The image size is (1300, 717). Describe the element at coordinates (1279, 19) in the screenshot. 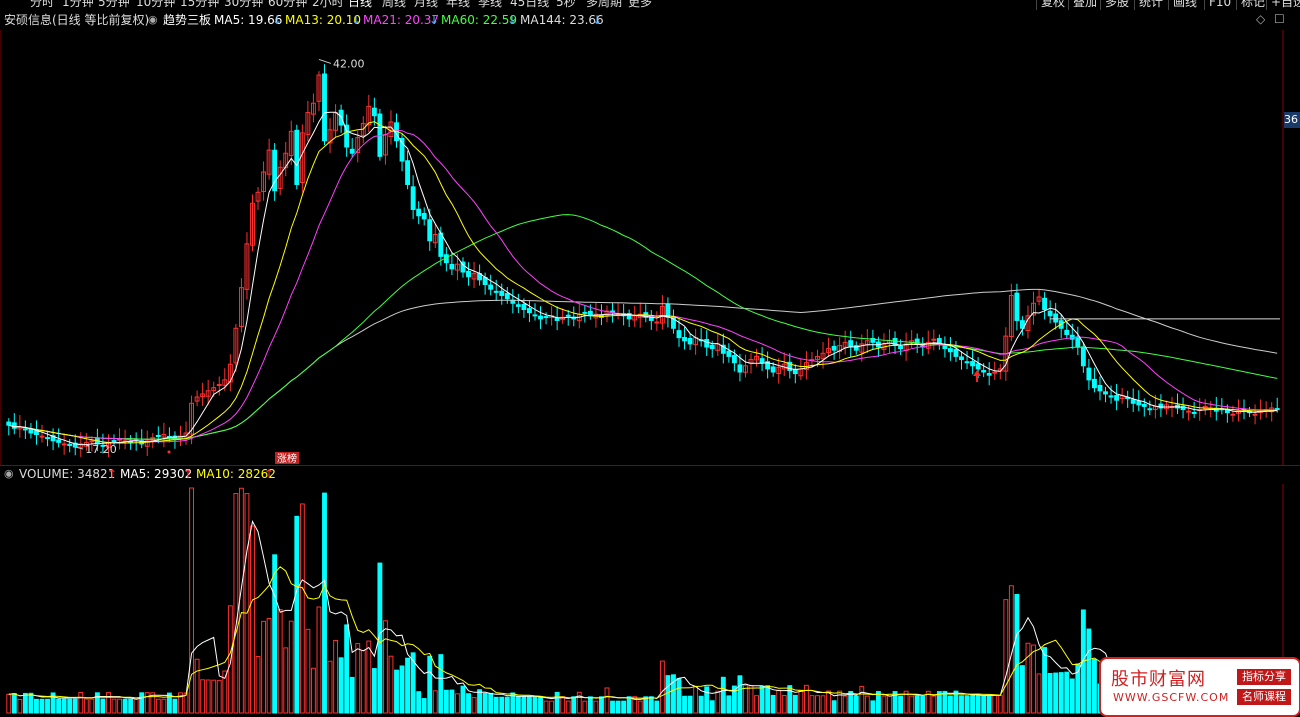

I see `close-panel-icon: ☐` at that location.